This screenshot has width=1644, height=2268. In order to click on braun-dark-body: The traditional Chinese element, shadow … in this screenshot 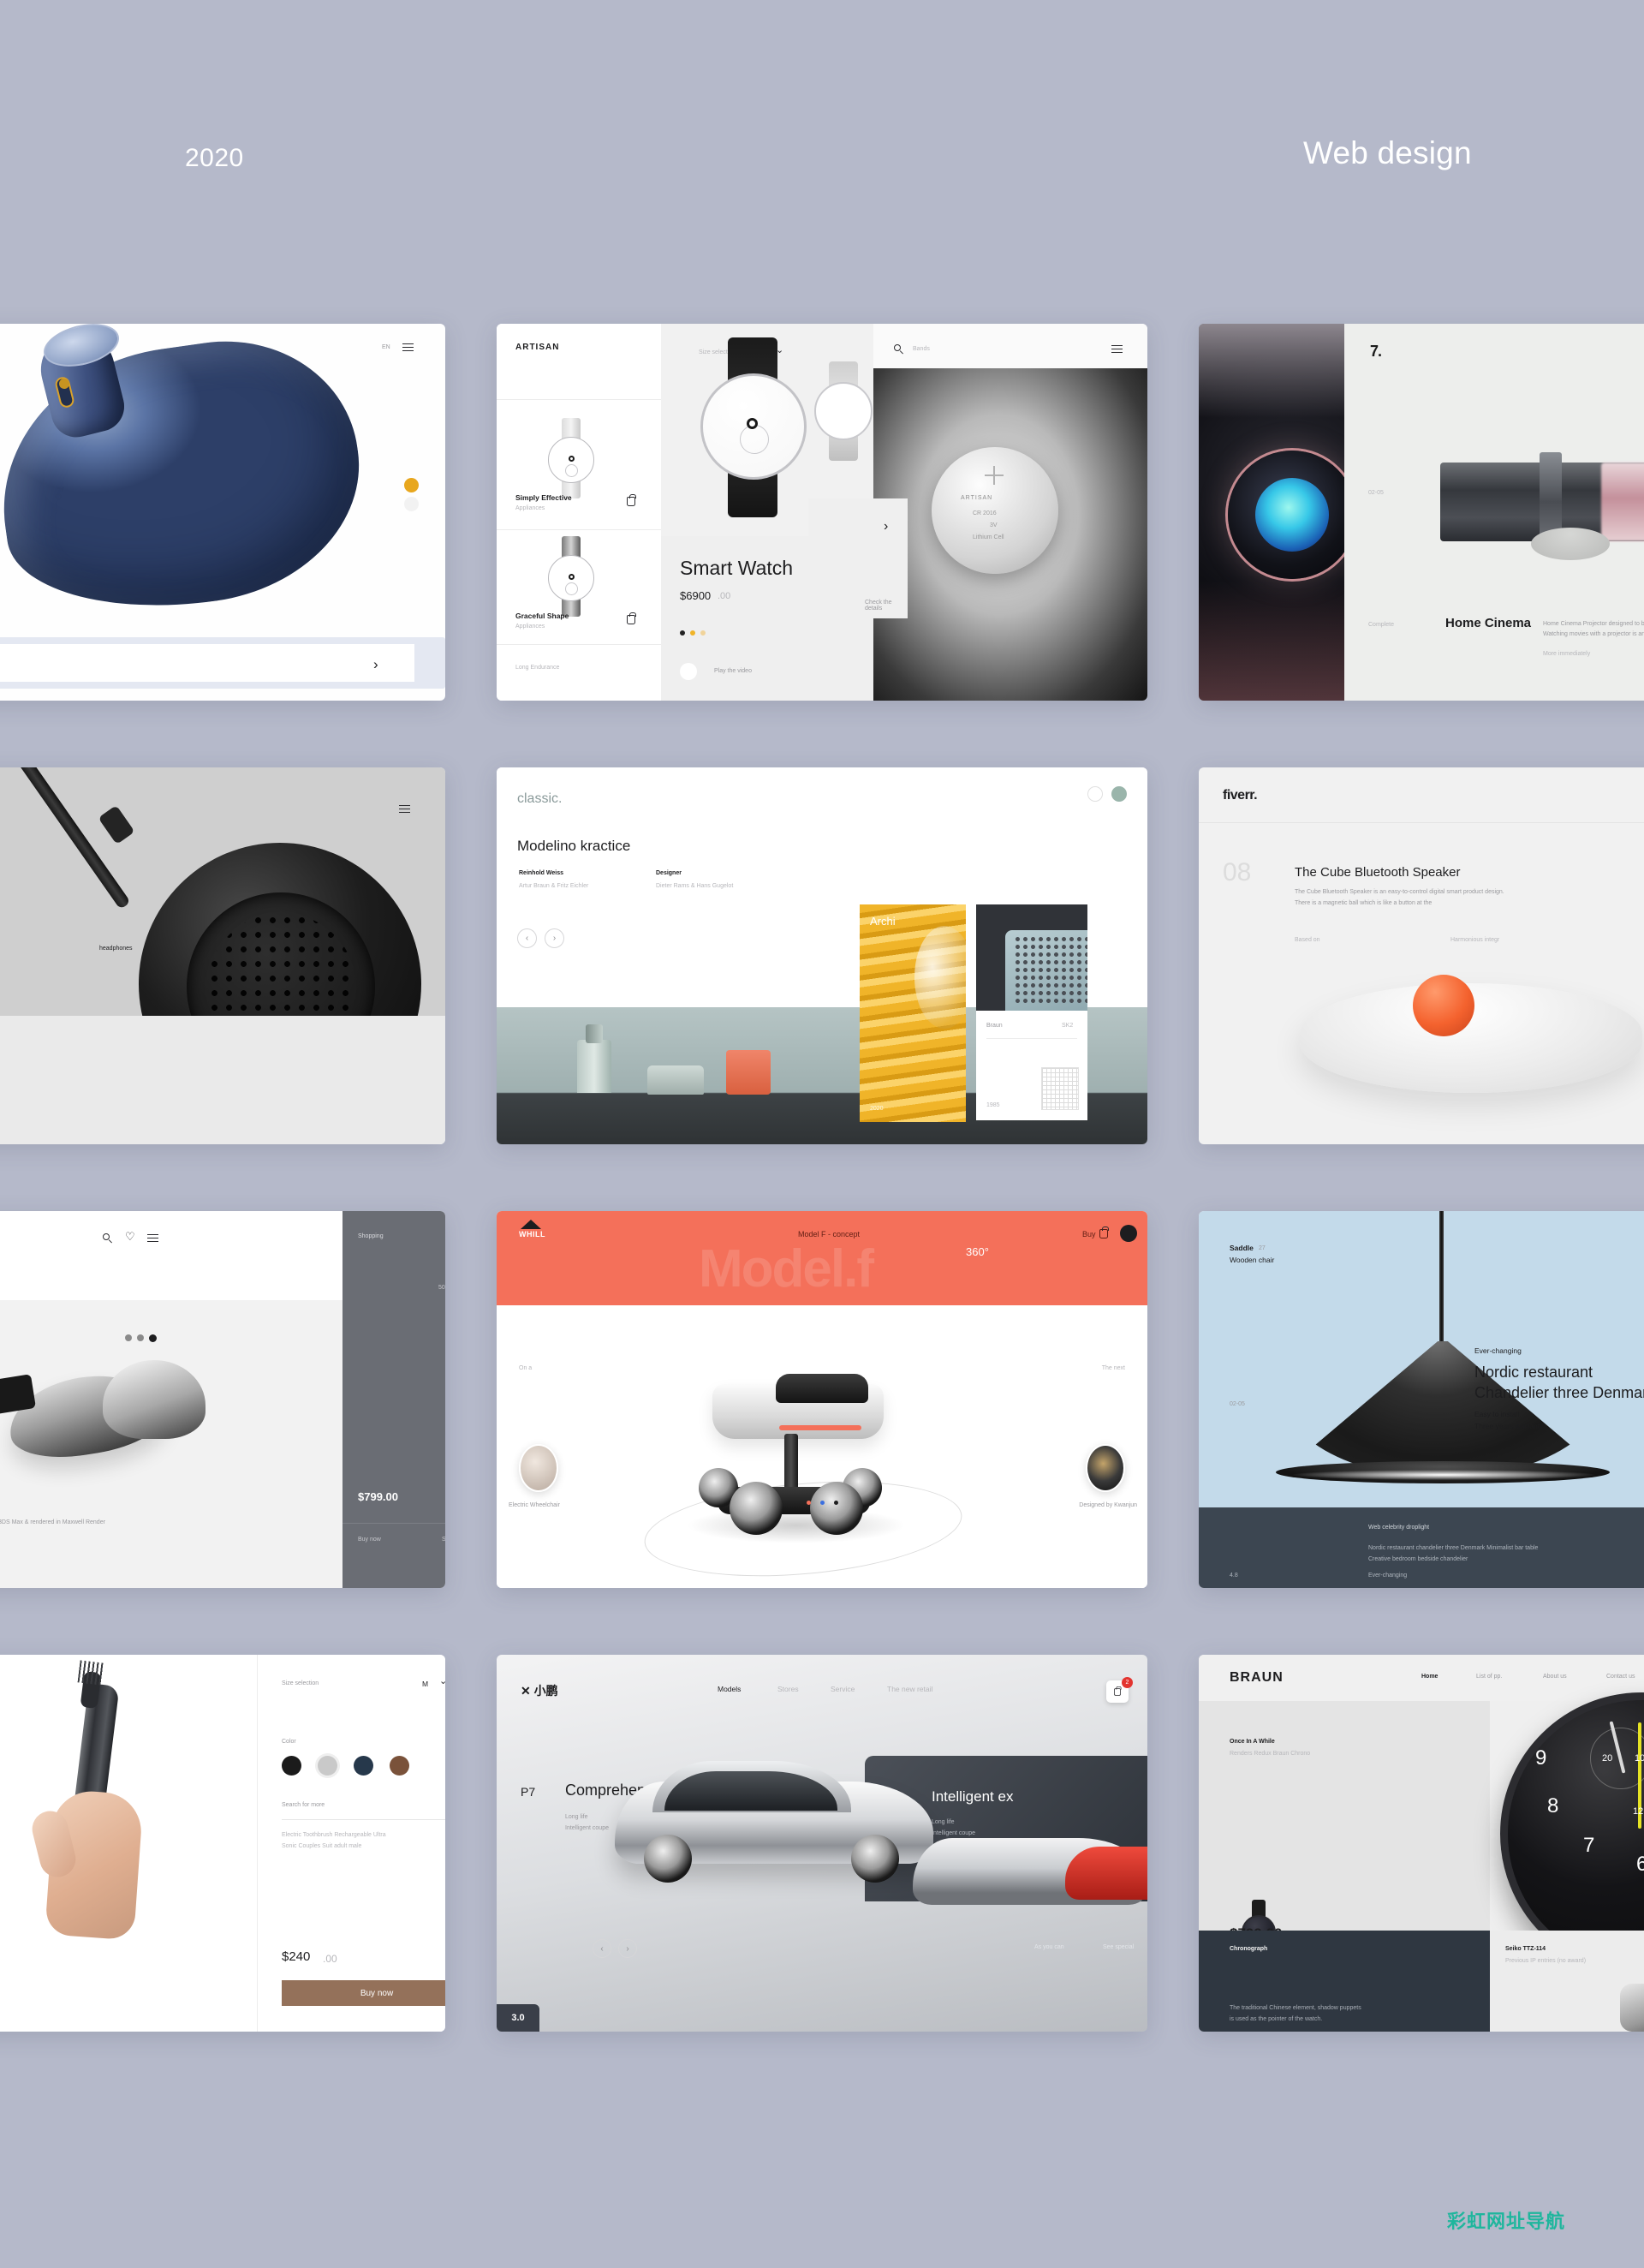, I will do `click(1295, 2014)`.